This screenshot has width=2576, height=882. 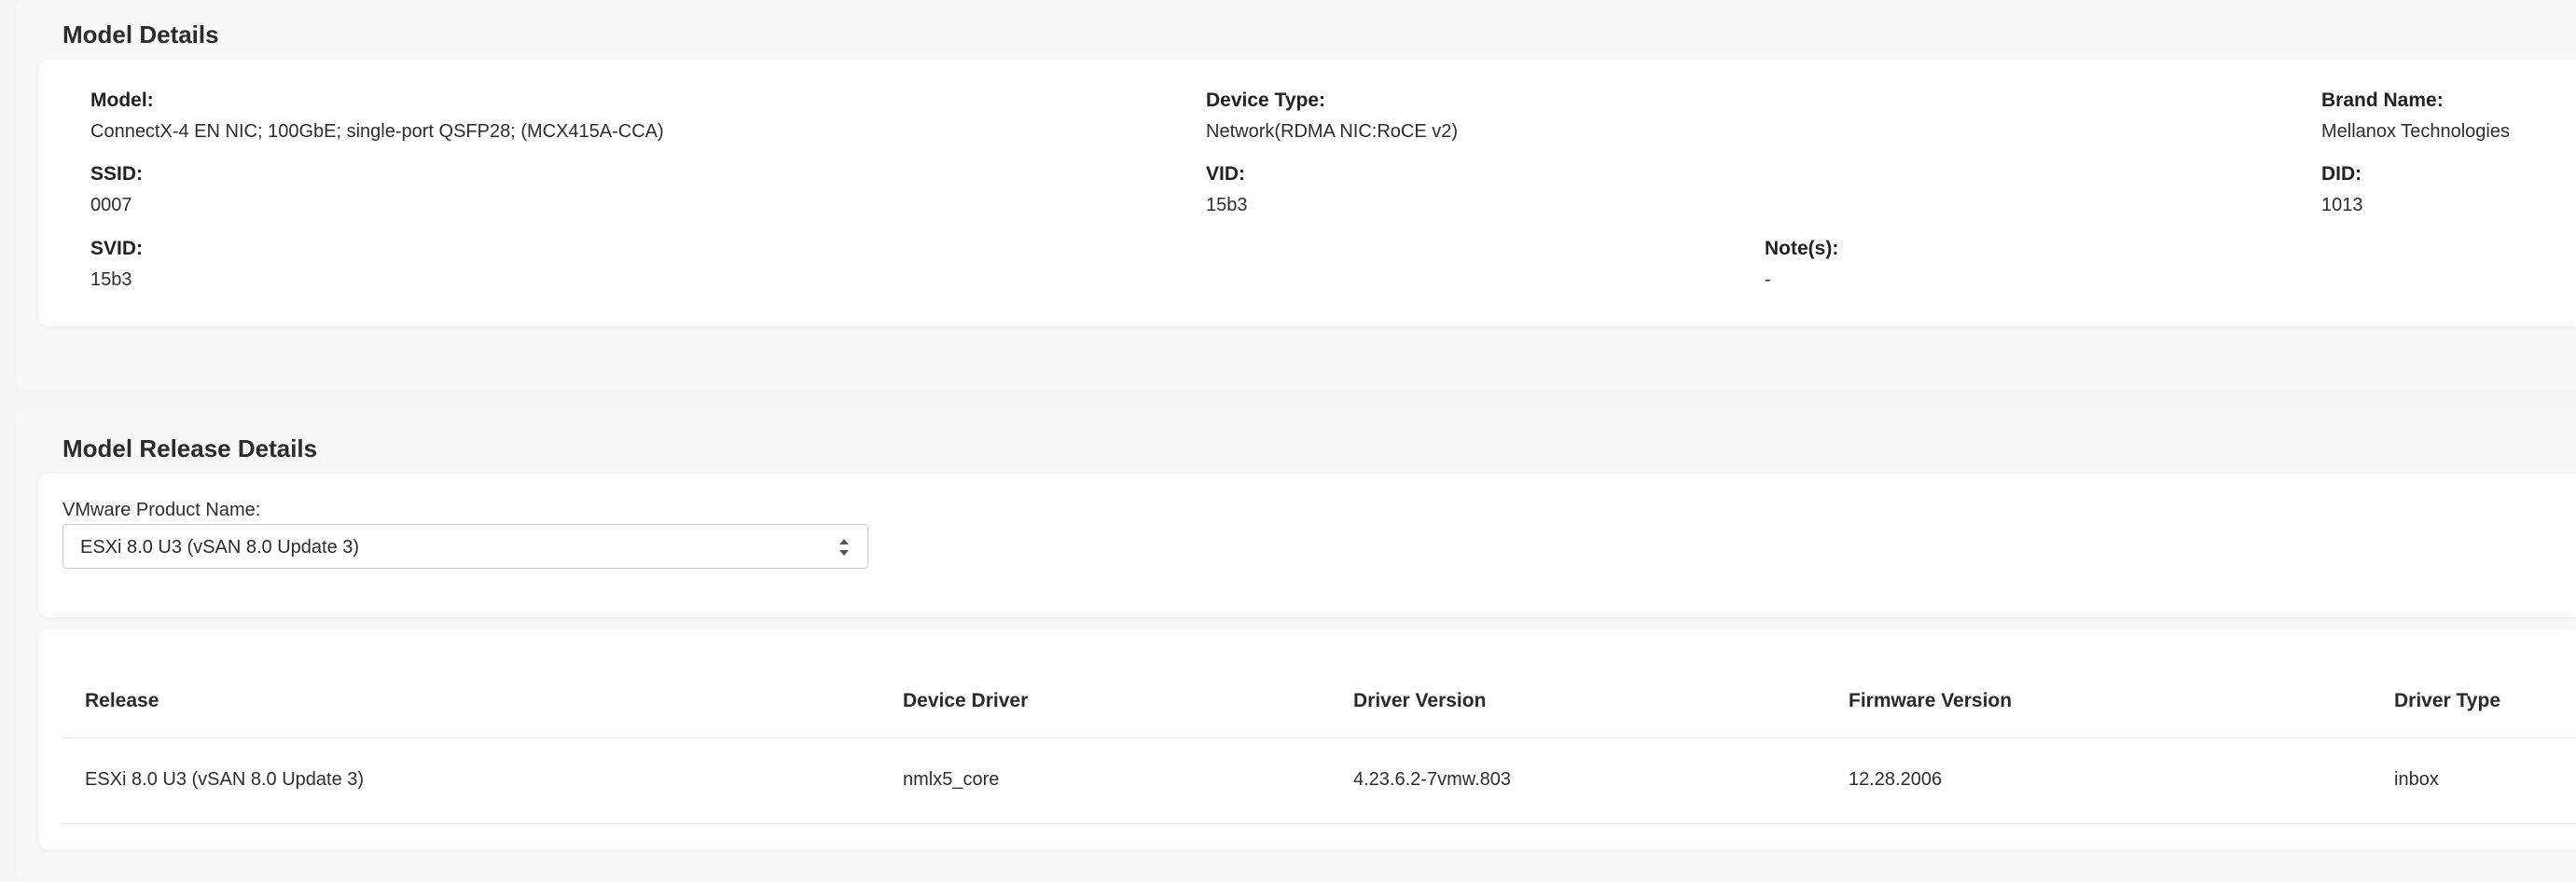 What do you see at coordinates (116, 189) in the screenshot?
I see `ssid-field: SSID: 0007` at bounding box center [116, 189].